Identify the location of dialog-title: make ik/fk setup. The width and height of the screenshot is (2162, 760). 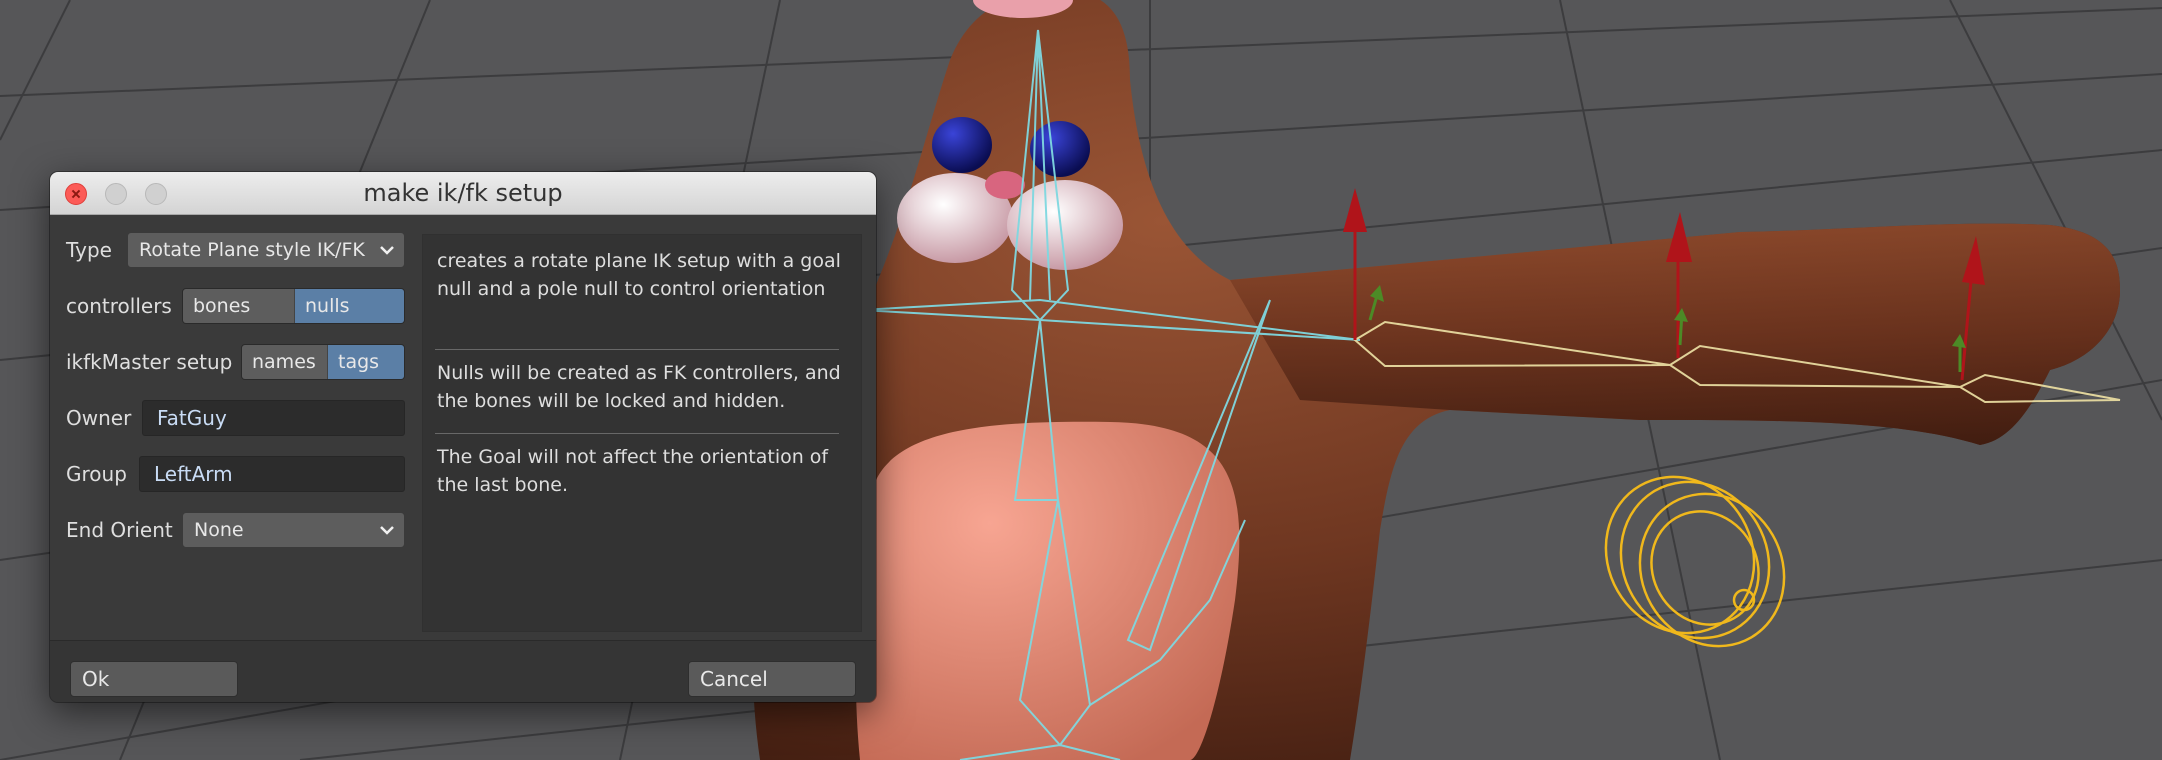
(463, 193).